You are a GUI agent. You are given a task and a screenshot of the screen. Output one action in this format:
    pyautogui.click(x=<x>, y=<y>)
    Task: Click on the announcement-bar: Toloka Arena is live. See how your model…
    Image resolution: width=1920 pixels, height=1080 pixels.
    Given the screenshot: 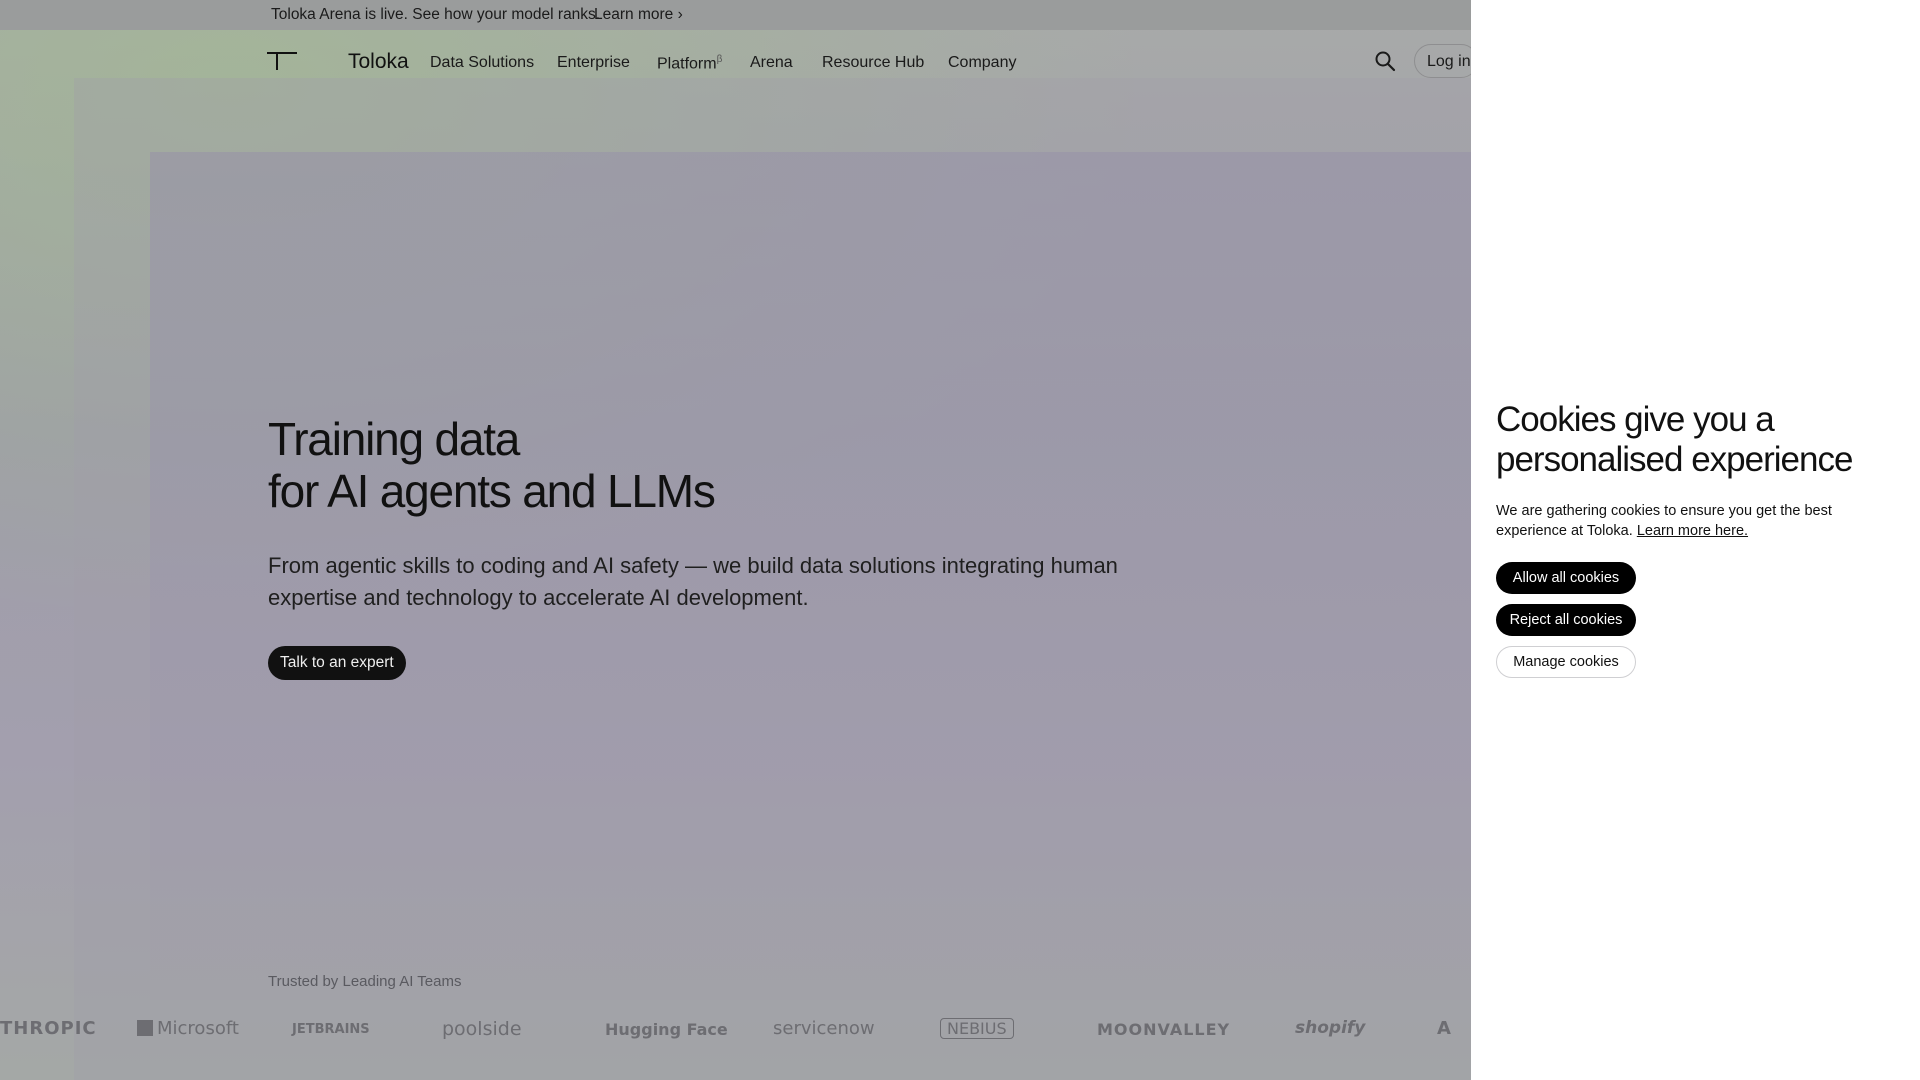 What is the action you would take?
    pyautogui.click(x=735, y=15)
    